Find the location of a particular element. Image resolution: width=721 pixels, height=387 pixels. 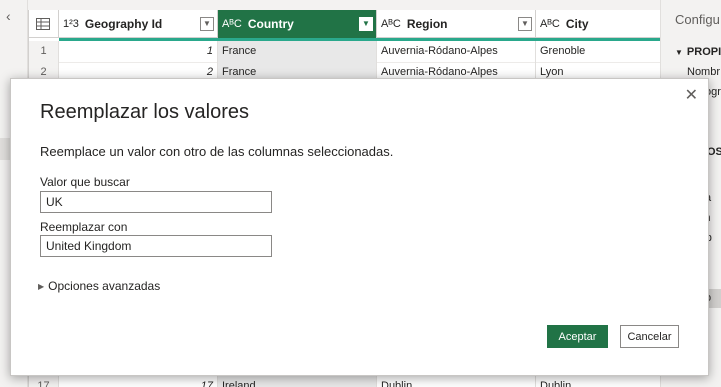

cell-geography-id: 17 is located at coordinates (138, 381).